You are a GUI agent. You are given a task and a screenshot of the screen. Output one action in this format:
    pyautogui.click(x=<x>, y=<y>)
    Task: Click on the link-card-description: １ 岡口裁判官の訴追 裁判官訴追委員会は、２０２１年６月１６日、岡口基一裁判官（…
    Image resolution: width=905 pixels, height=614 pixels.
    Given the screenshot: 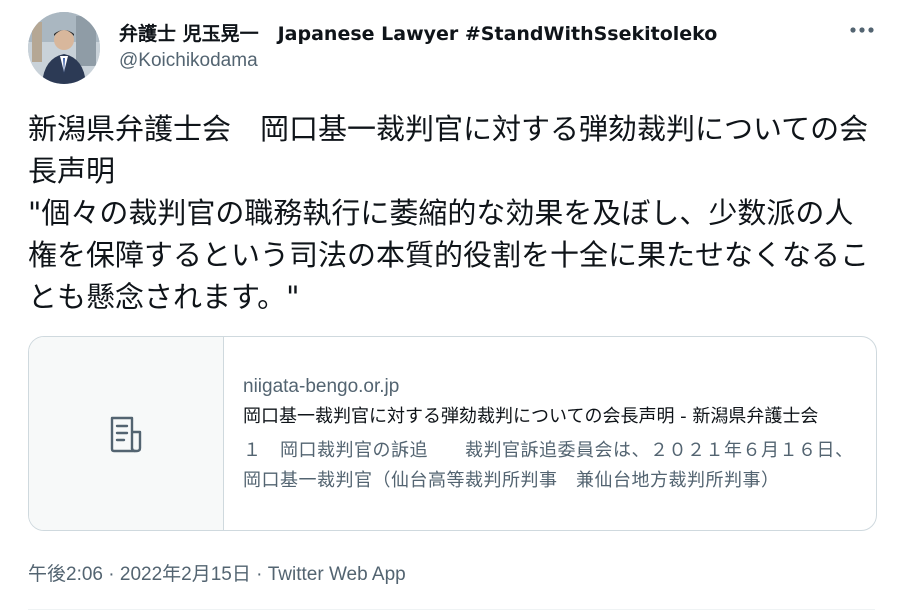 What is the action you would take?
    pyautogui.click(x=548, y=465)
    